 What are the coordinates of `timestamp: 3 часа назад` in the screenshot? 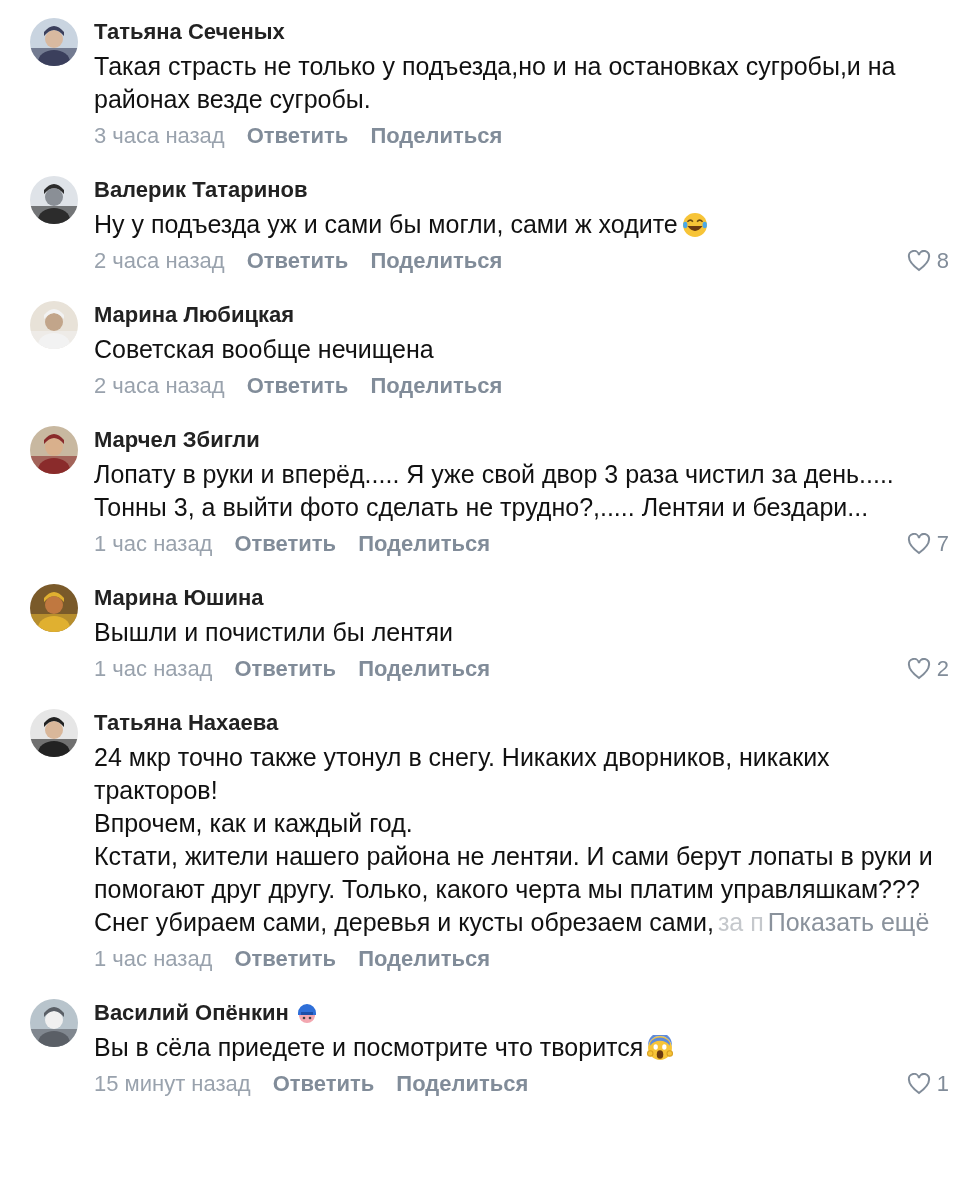 It's located at (159, 136).